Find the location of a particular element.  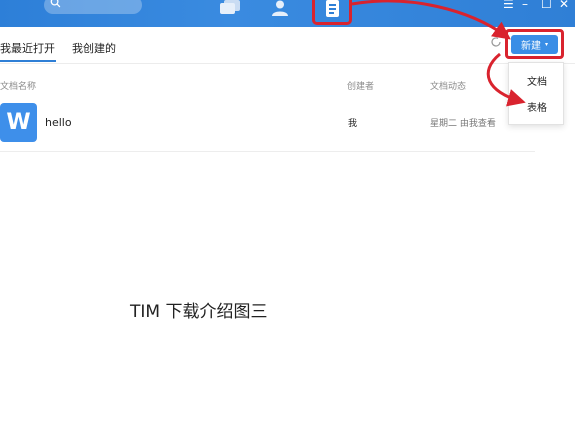

docs-icon is located at coordinates (332, 8).